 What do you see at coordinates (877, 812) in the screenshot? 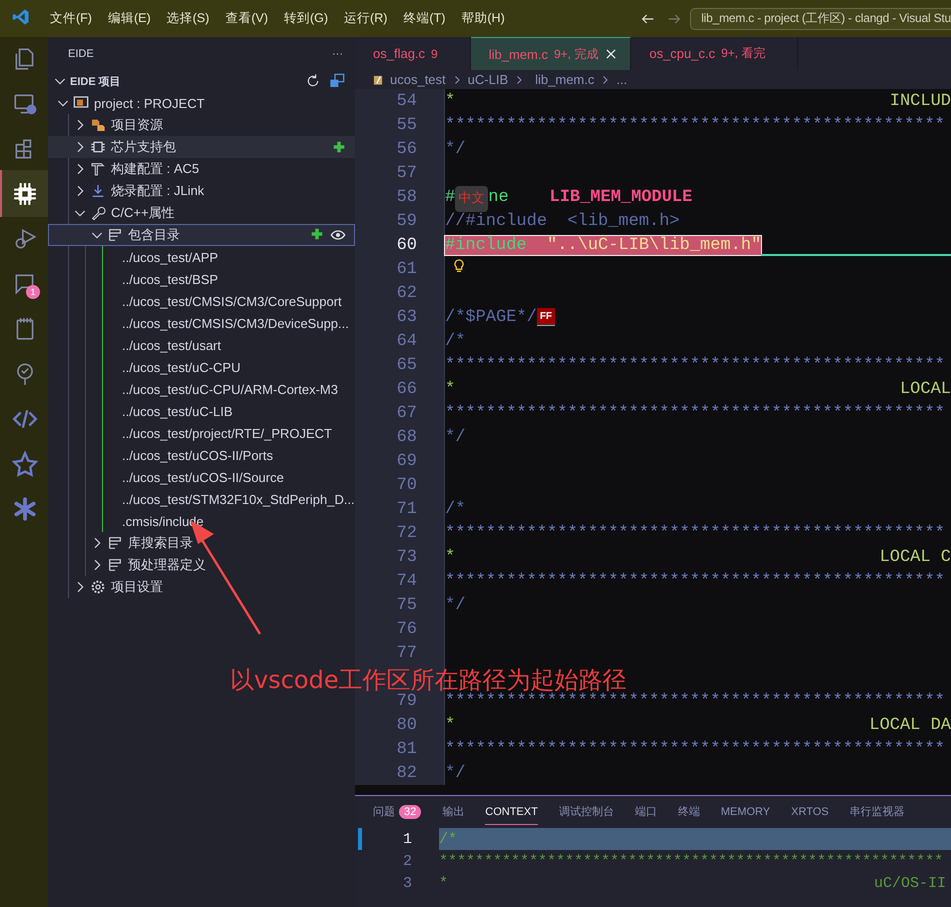
I see `panel-tab: 串行监视器` at bounding box center [877, 812].